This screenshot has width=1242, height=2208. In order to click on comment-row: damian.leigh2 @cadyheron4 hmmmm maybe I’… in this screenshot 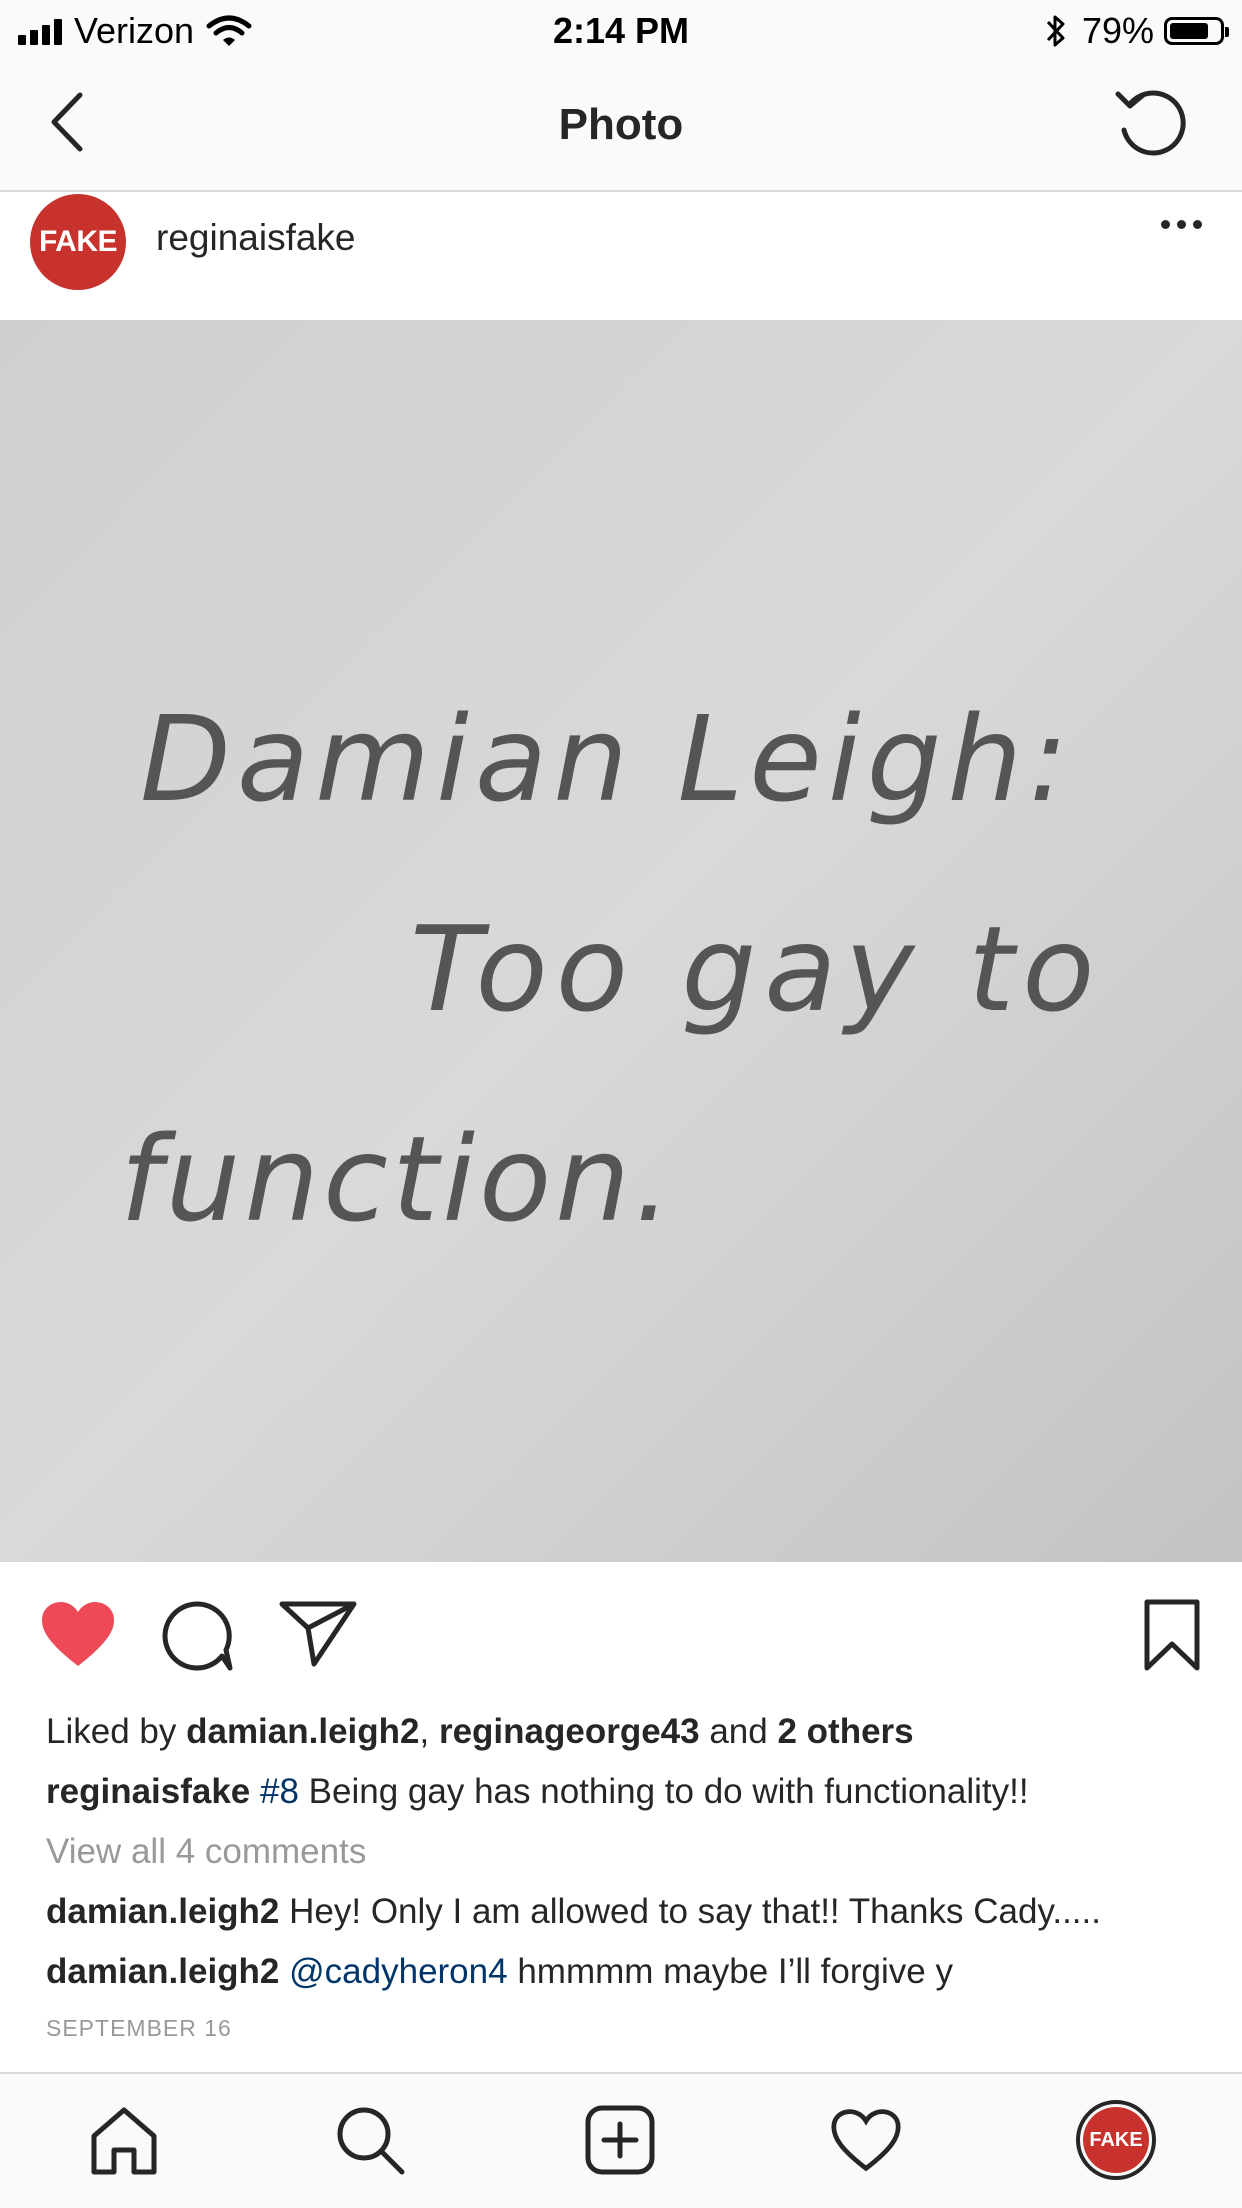, I will do `click(626, 1972)`.